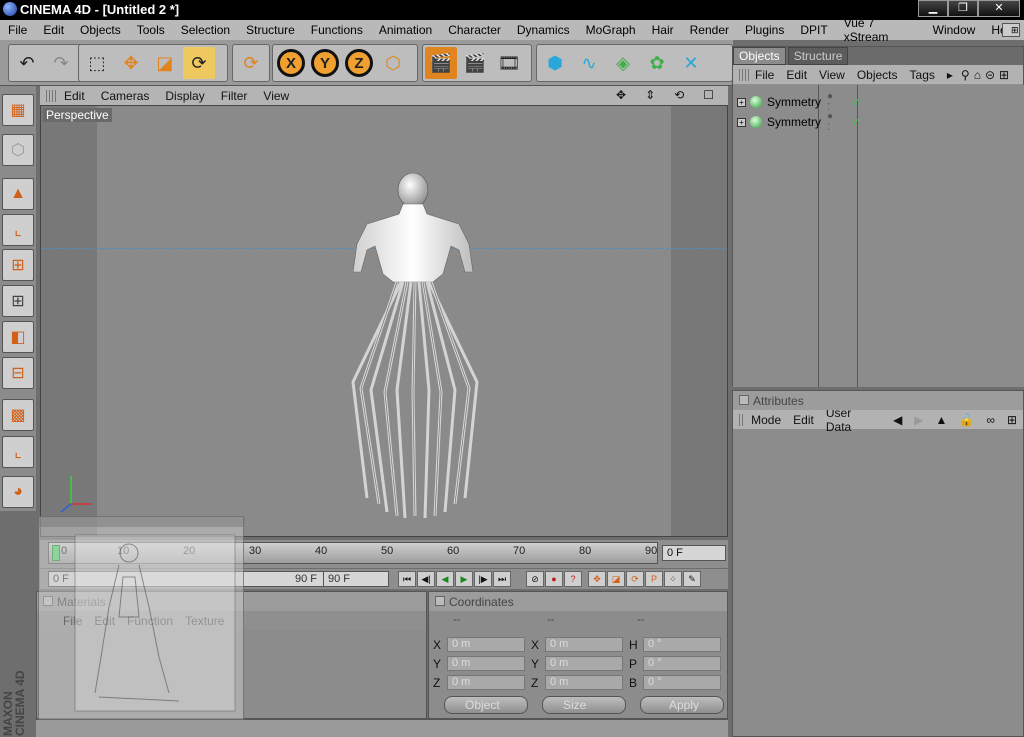 This screenshot has width=1024, height=737. I want to click on maximize-view-icon: ☐, so click(708, 95).